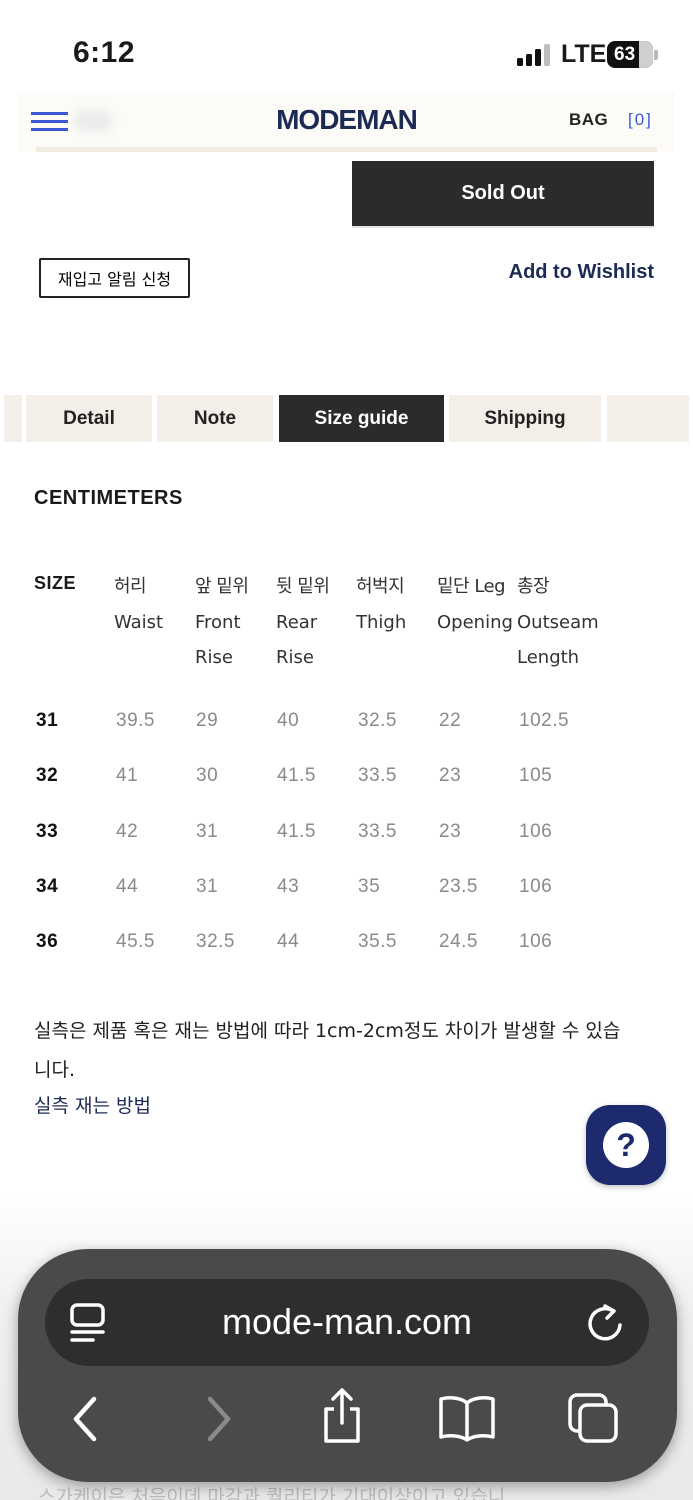 This screenshot has height=1500, width=693. I want to click on browser-toolbar: mode-man.com, so click(347, 1365).